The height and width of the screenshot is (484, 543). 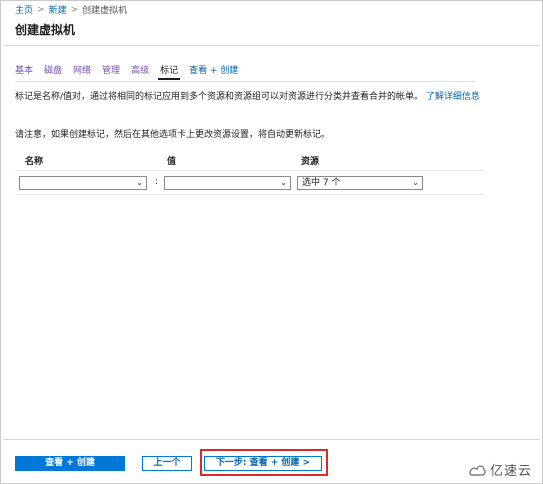 I want to click on review-create-button: 查看 + 创建, so click(x=70, y=463).